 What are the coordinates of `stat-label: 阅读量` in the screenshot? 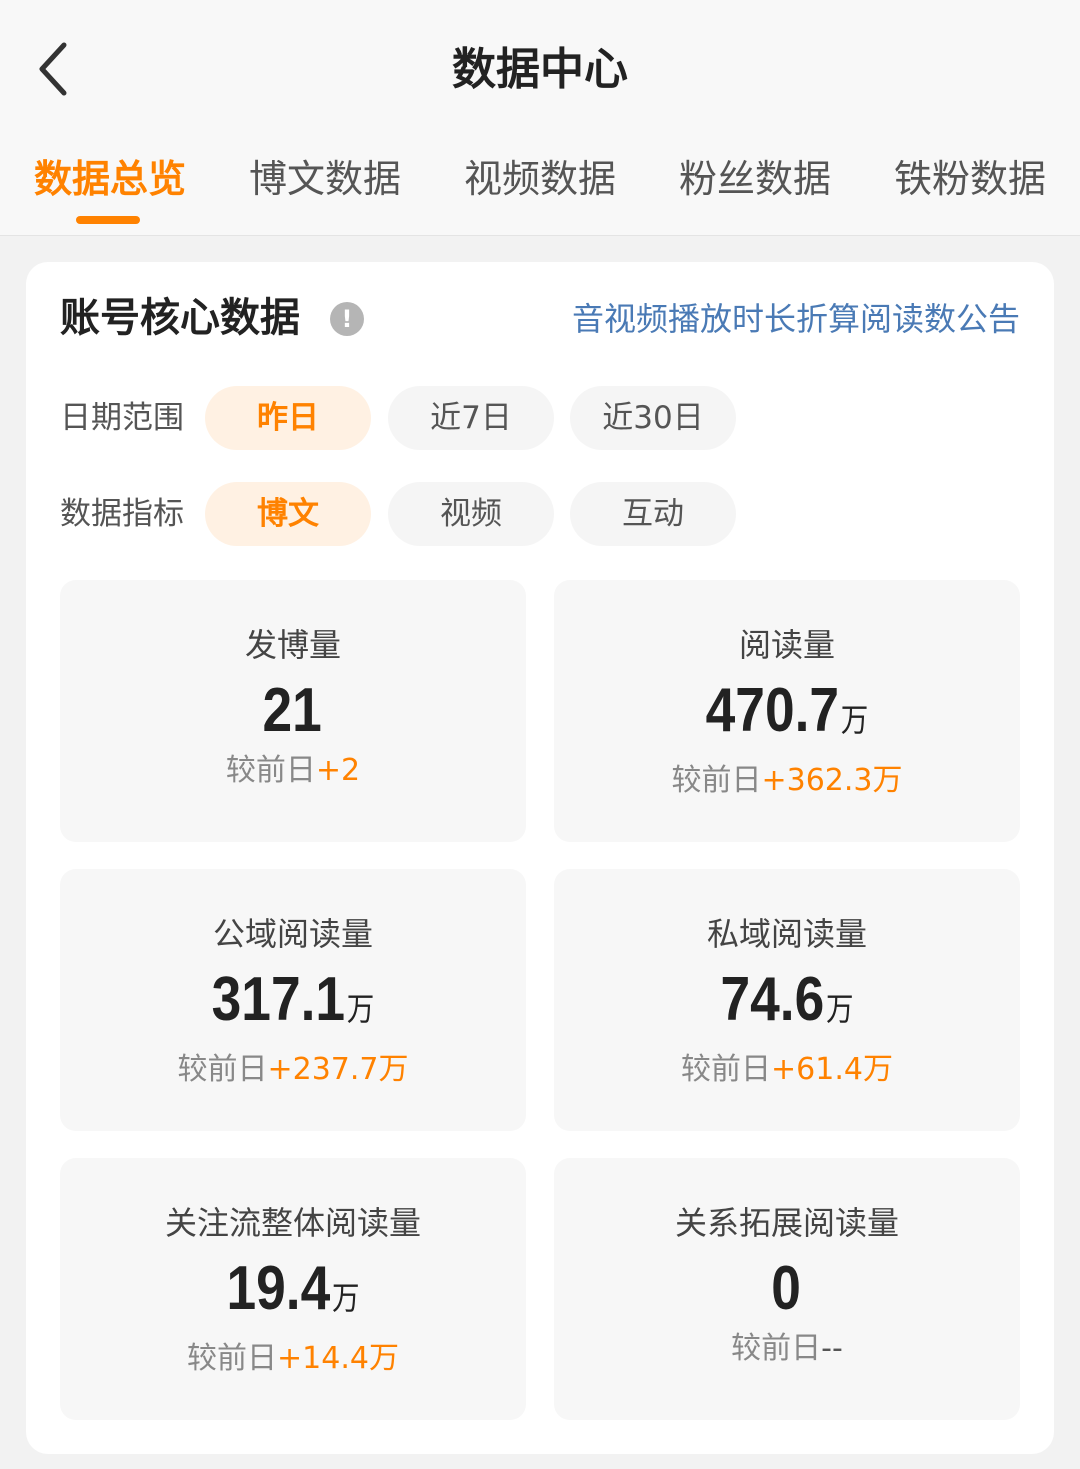 It's located at (786, 645).